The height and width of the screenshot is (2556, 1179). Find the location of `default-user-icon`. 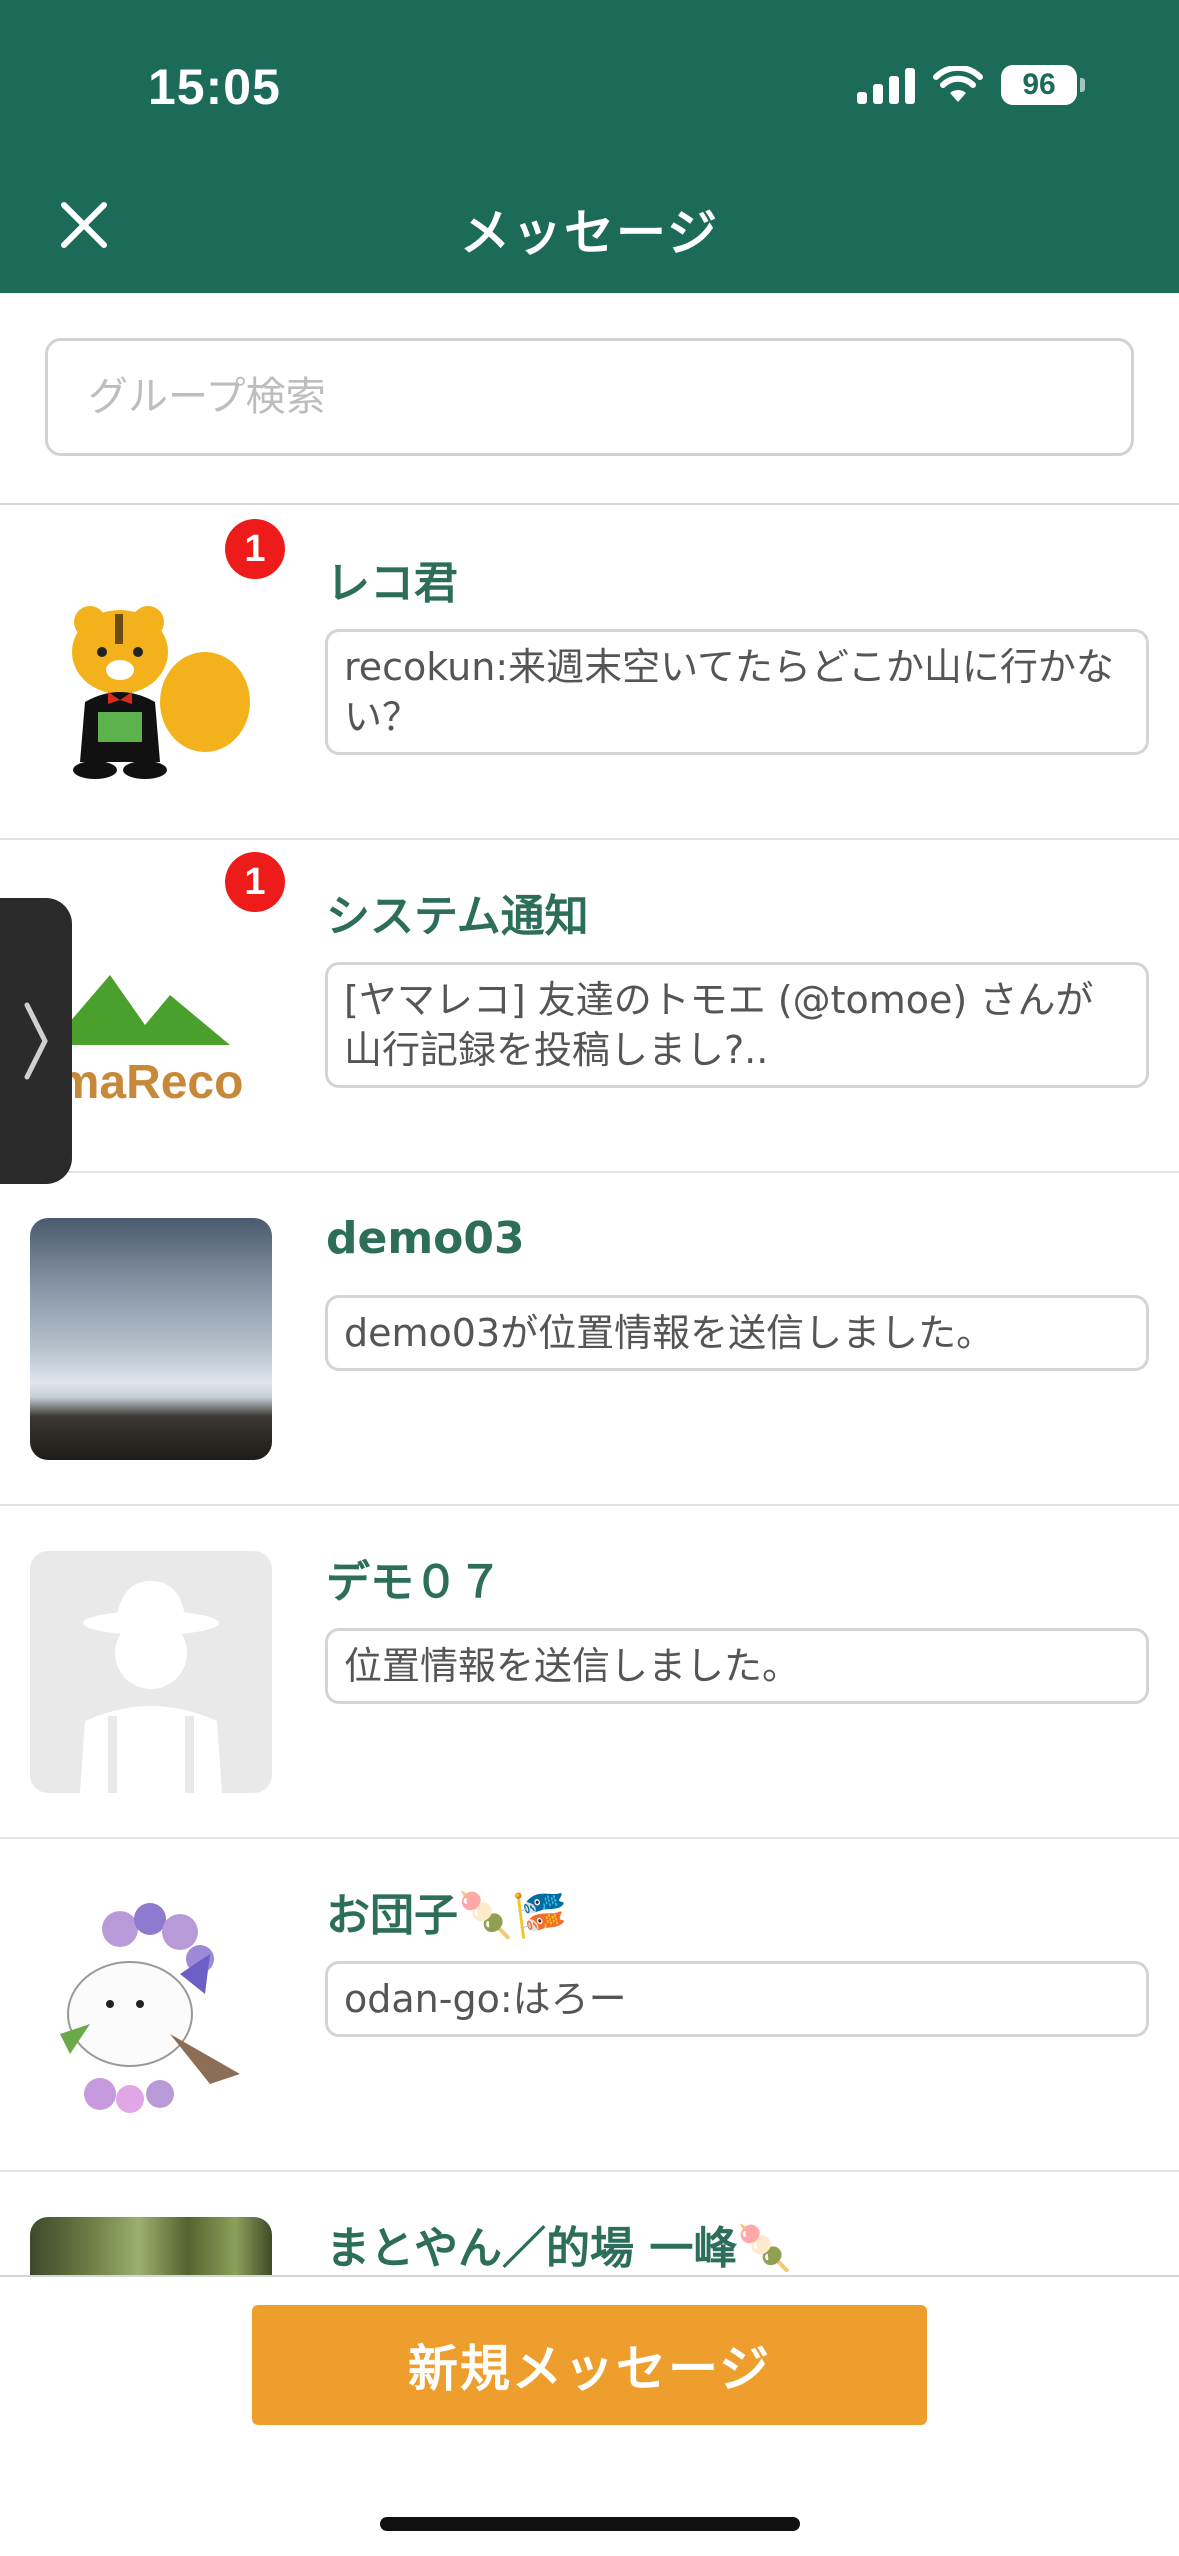

default-user-icon is located at coordinates (151, 1687).